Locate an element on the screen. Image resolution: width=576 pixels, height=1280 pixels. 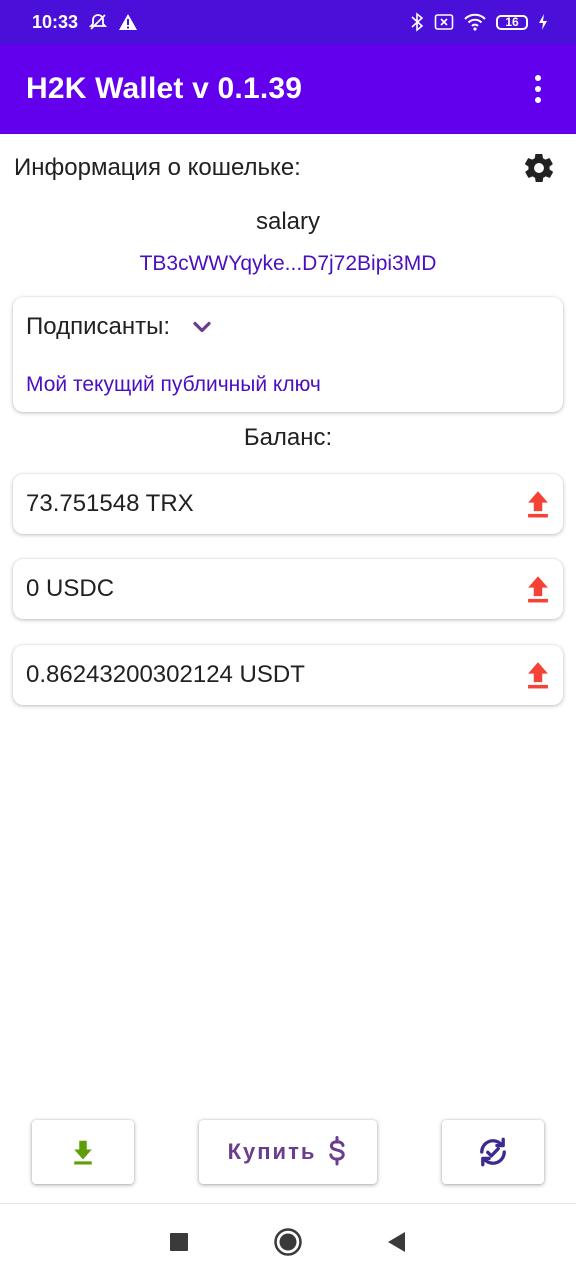
signers-card: Подписанты: Мой текущий публичный ключ is located at coordinates (288, 354).